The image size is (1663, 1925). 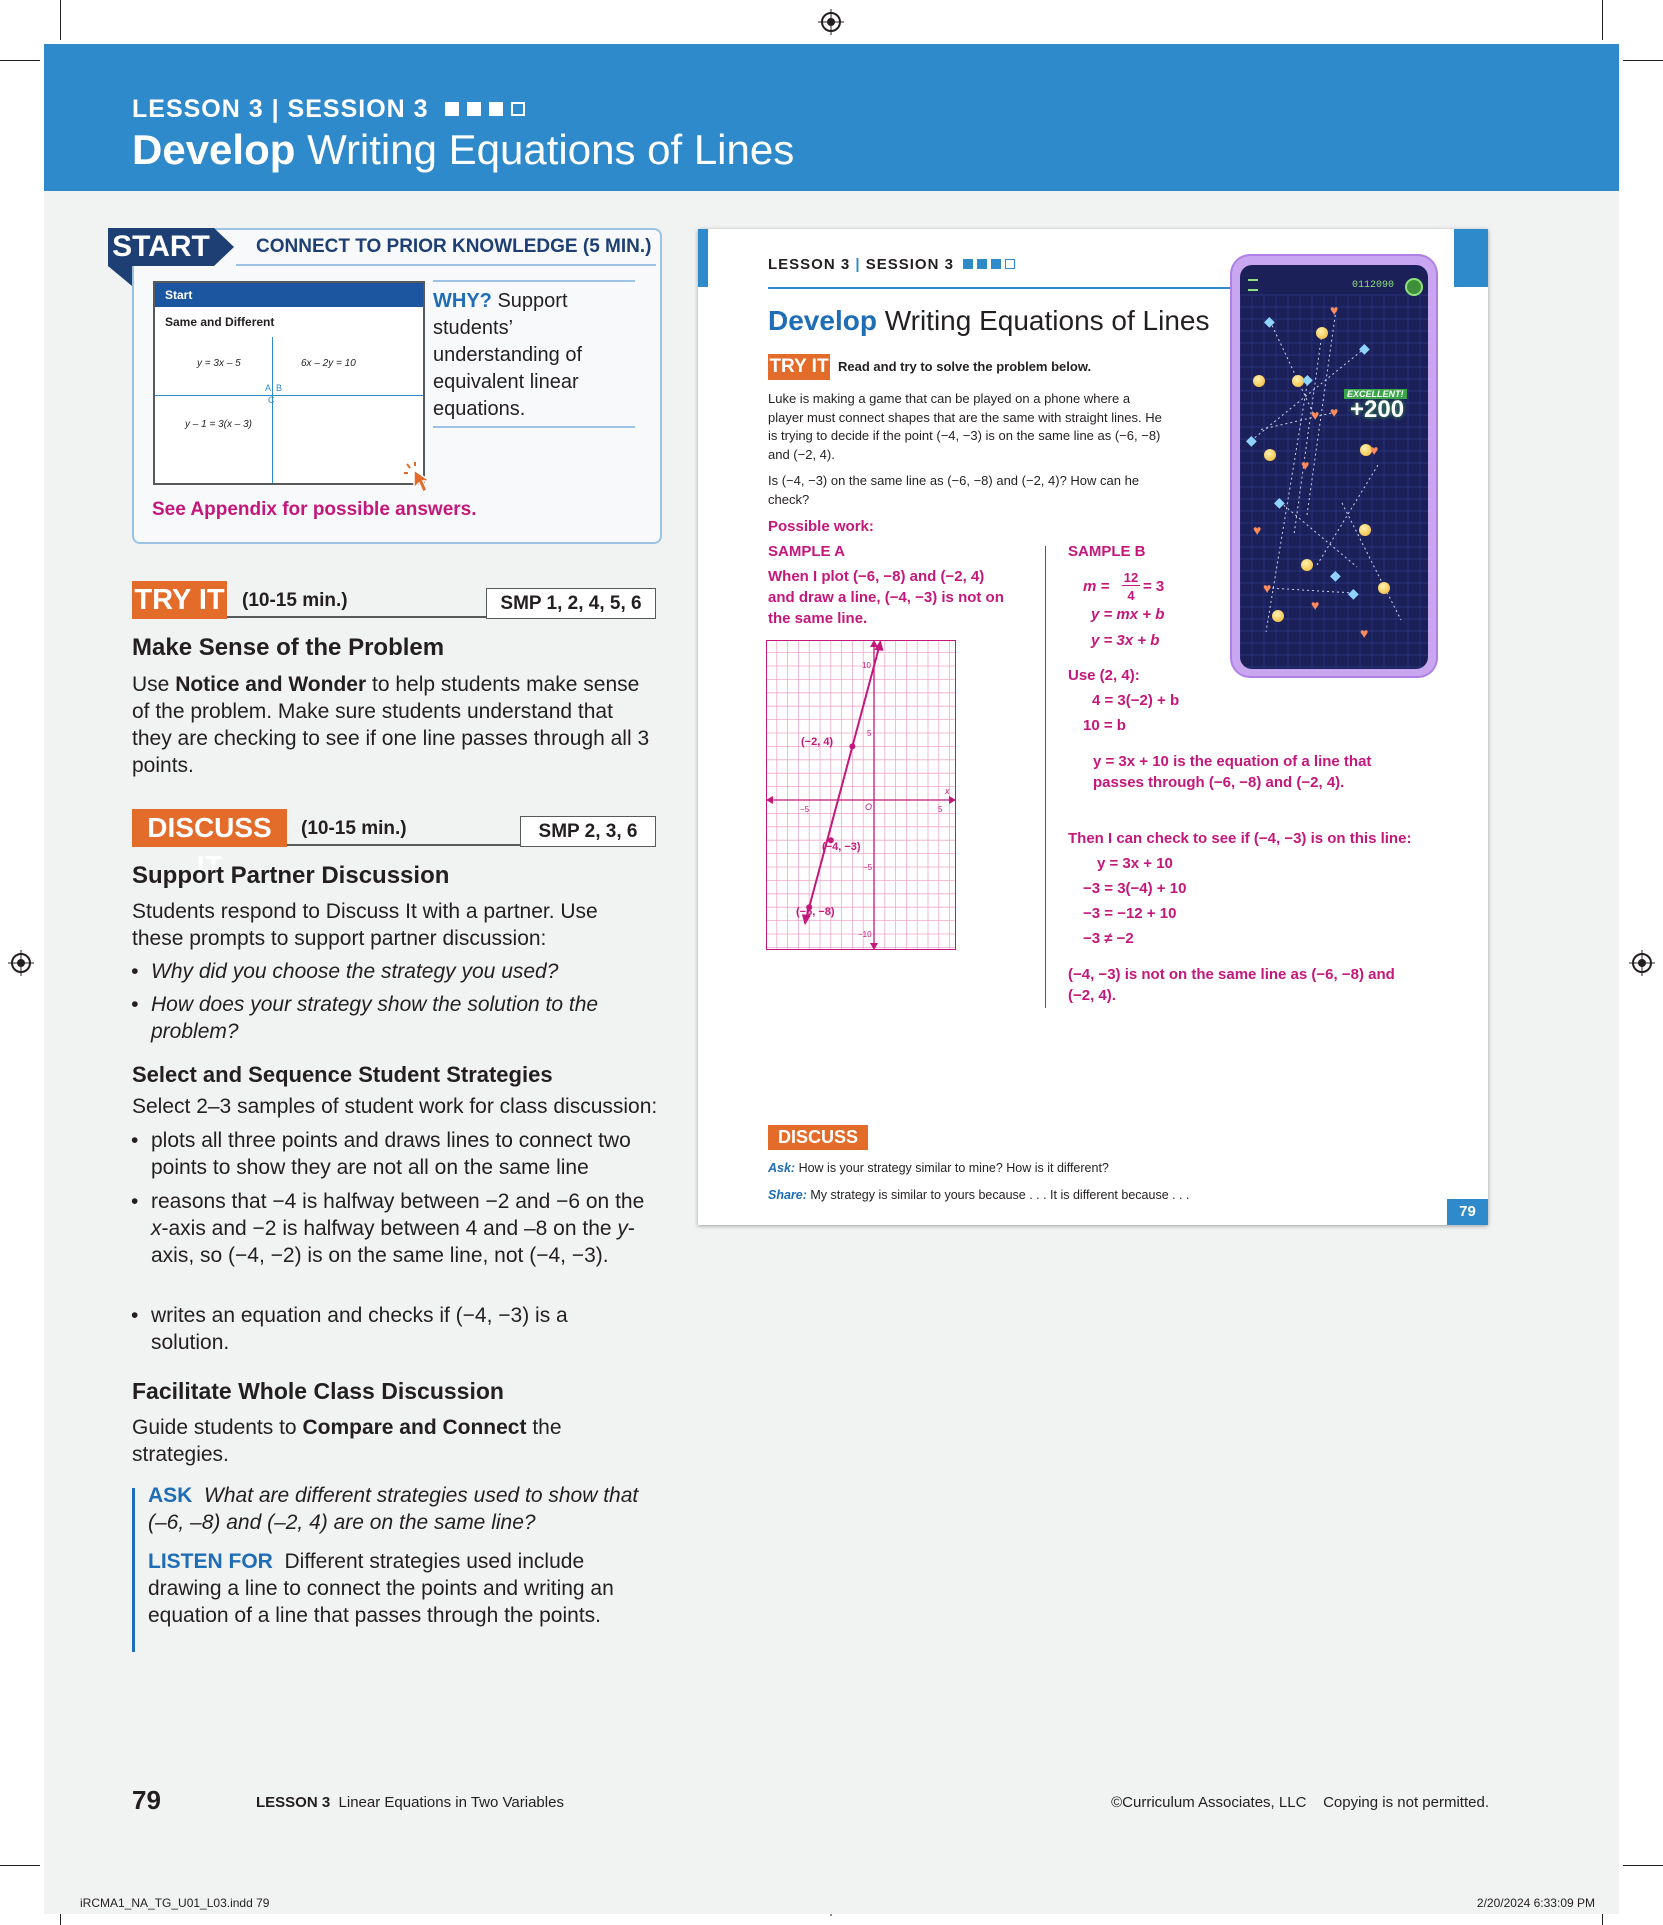 What do you see at coordinates (1130, 913) in the screenshot?
I see `check-line: −3 = −12 + 10` at bounding box center [1130, 913].